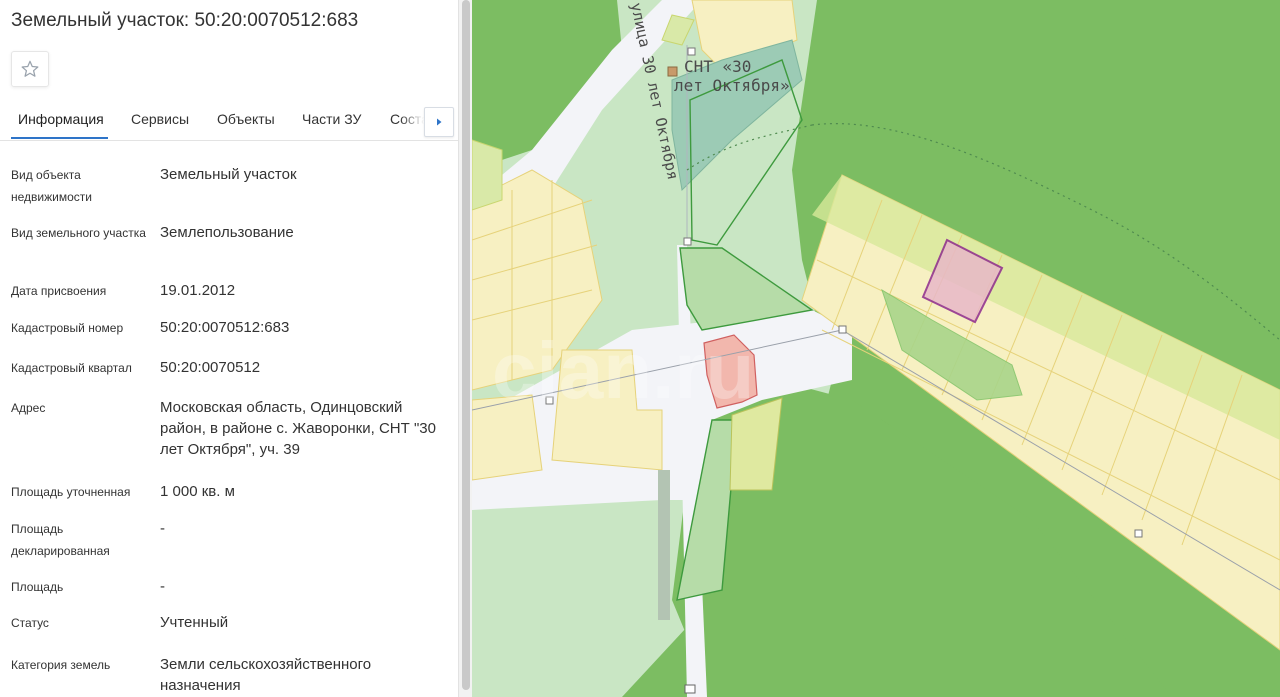 This screenshot has width=1280, height=697. I want to click on row-value: Учтенный, so click(194, 622).